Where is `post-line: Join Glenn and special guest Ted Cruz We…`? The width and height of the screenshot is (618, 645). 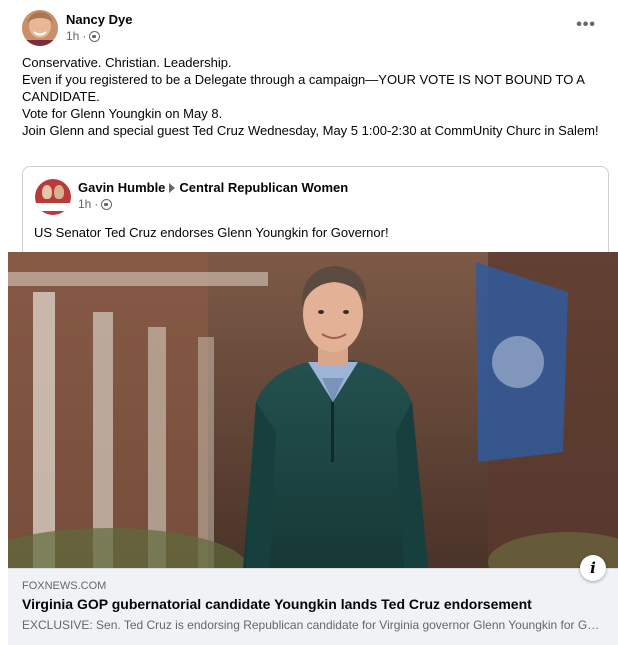 post-line: Join Glenn and special guest Ted Cruz We… is located at coordinates (310, 130).